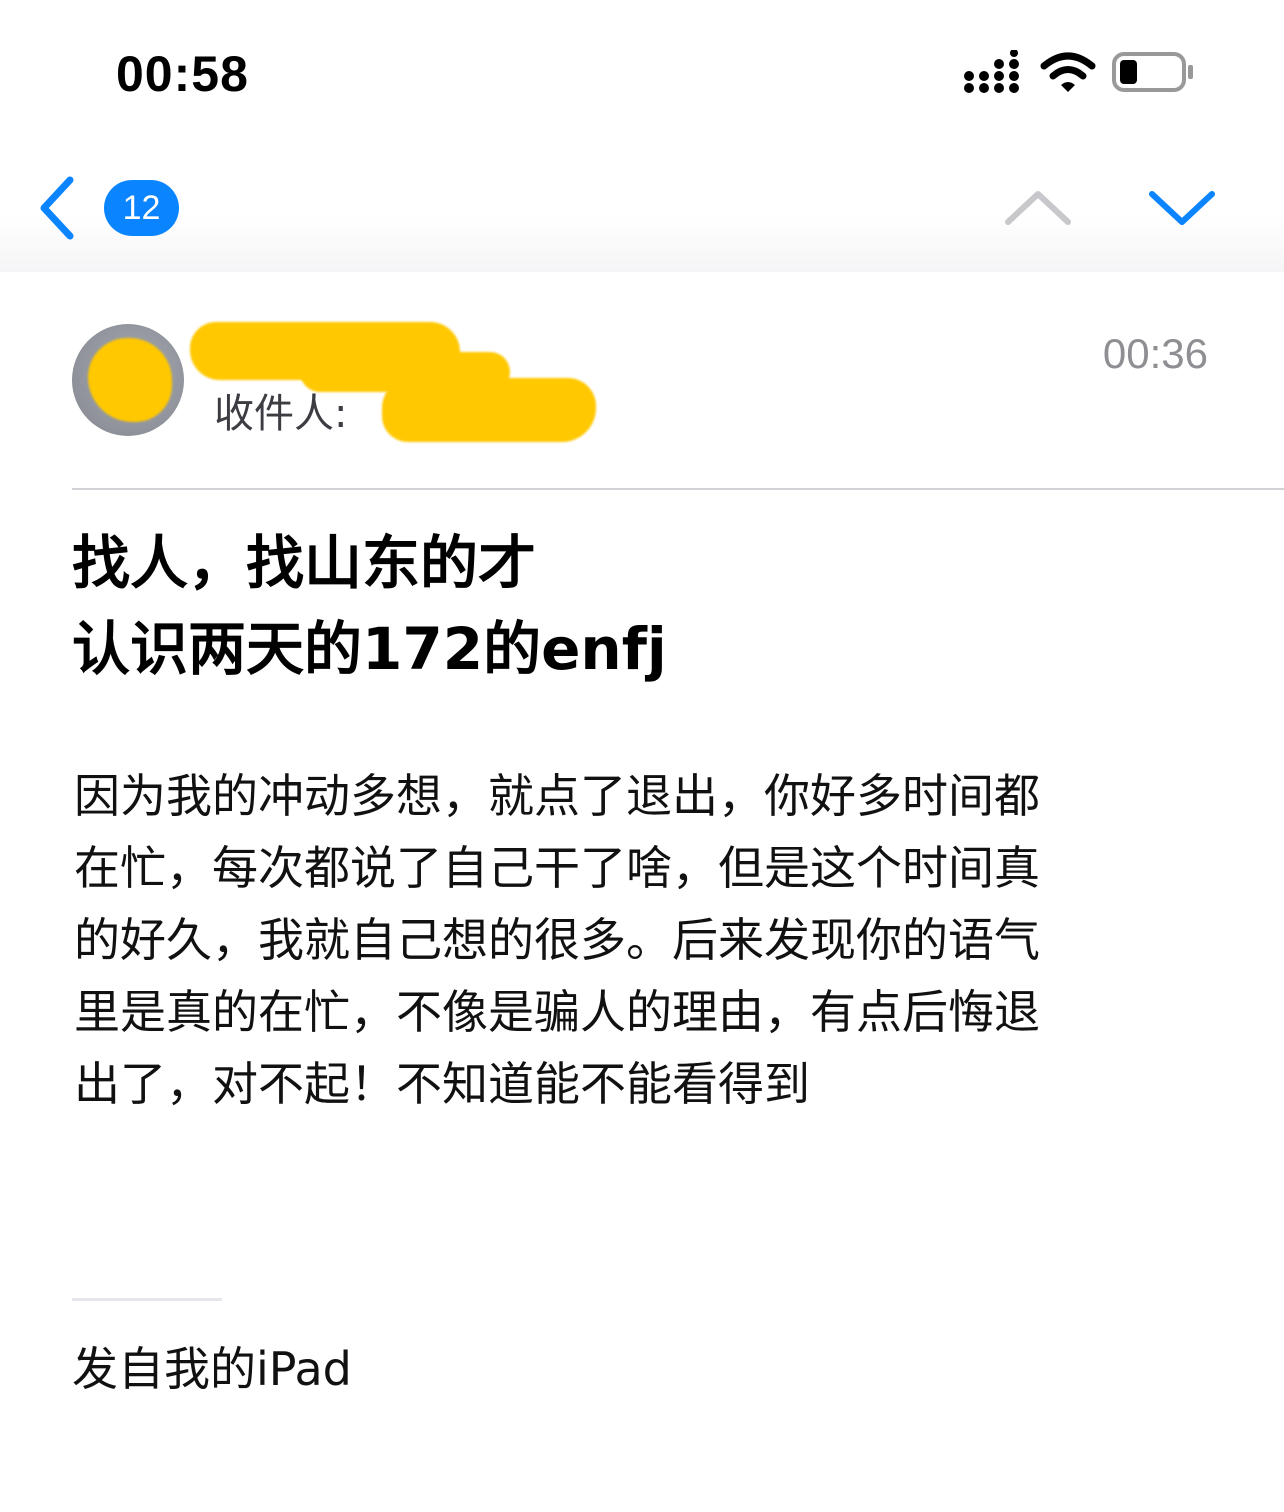 This screenshot has width=1284, height=1512. What do you see at coordinates (141, 208) in the screenshot?
I see `unread-count-badge: 12` at bounding box center [141, 208].